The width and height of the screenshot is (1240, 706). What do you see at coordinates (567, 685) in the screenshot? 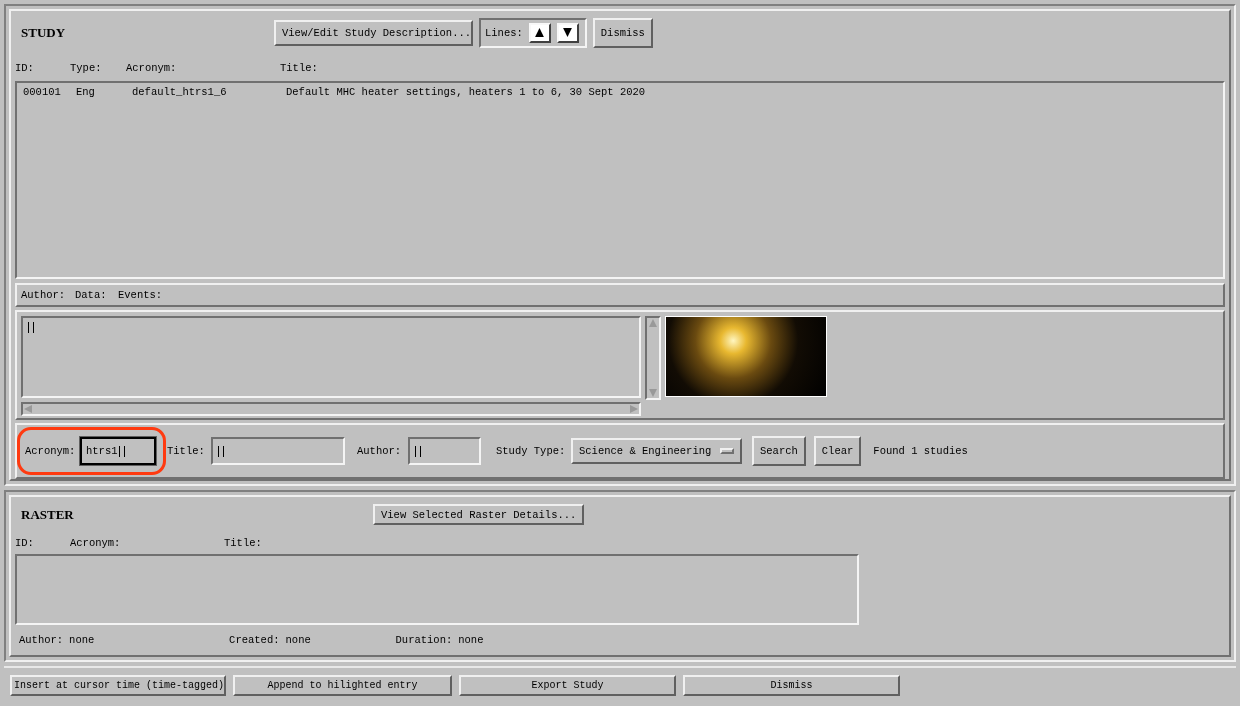
I see `action-button: Export Study` at bounding box center [567, 685].